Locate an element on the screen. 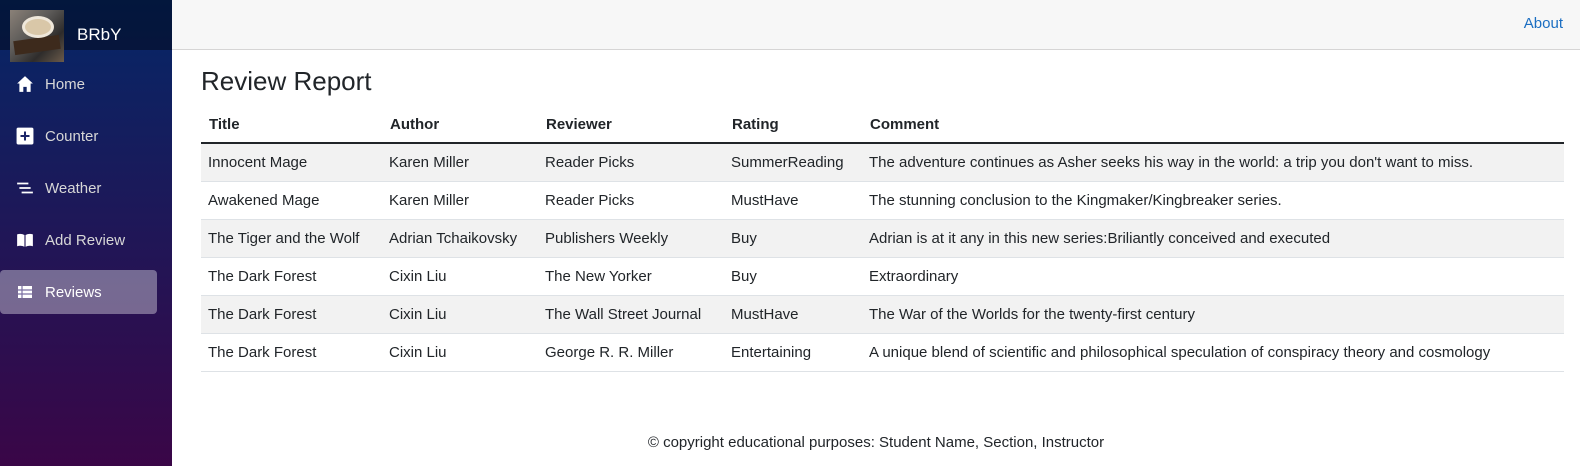 This screenshot has width=1580, height=466. table-header: Title Author Reviewer Rating Comment is located at coordinates (882, 125).